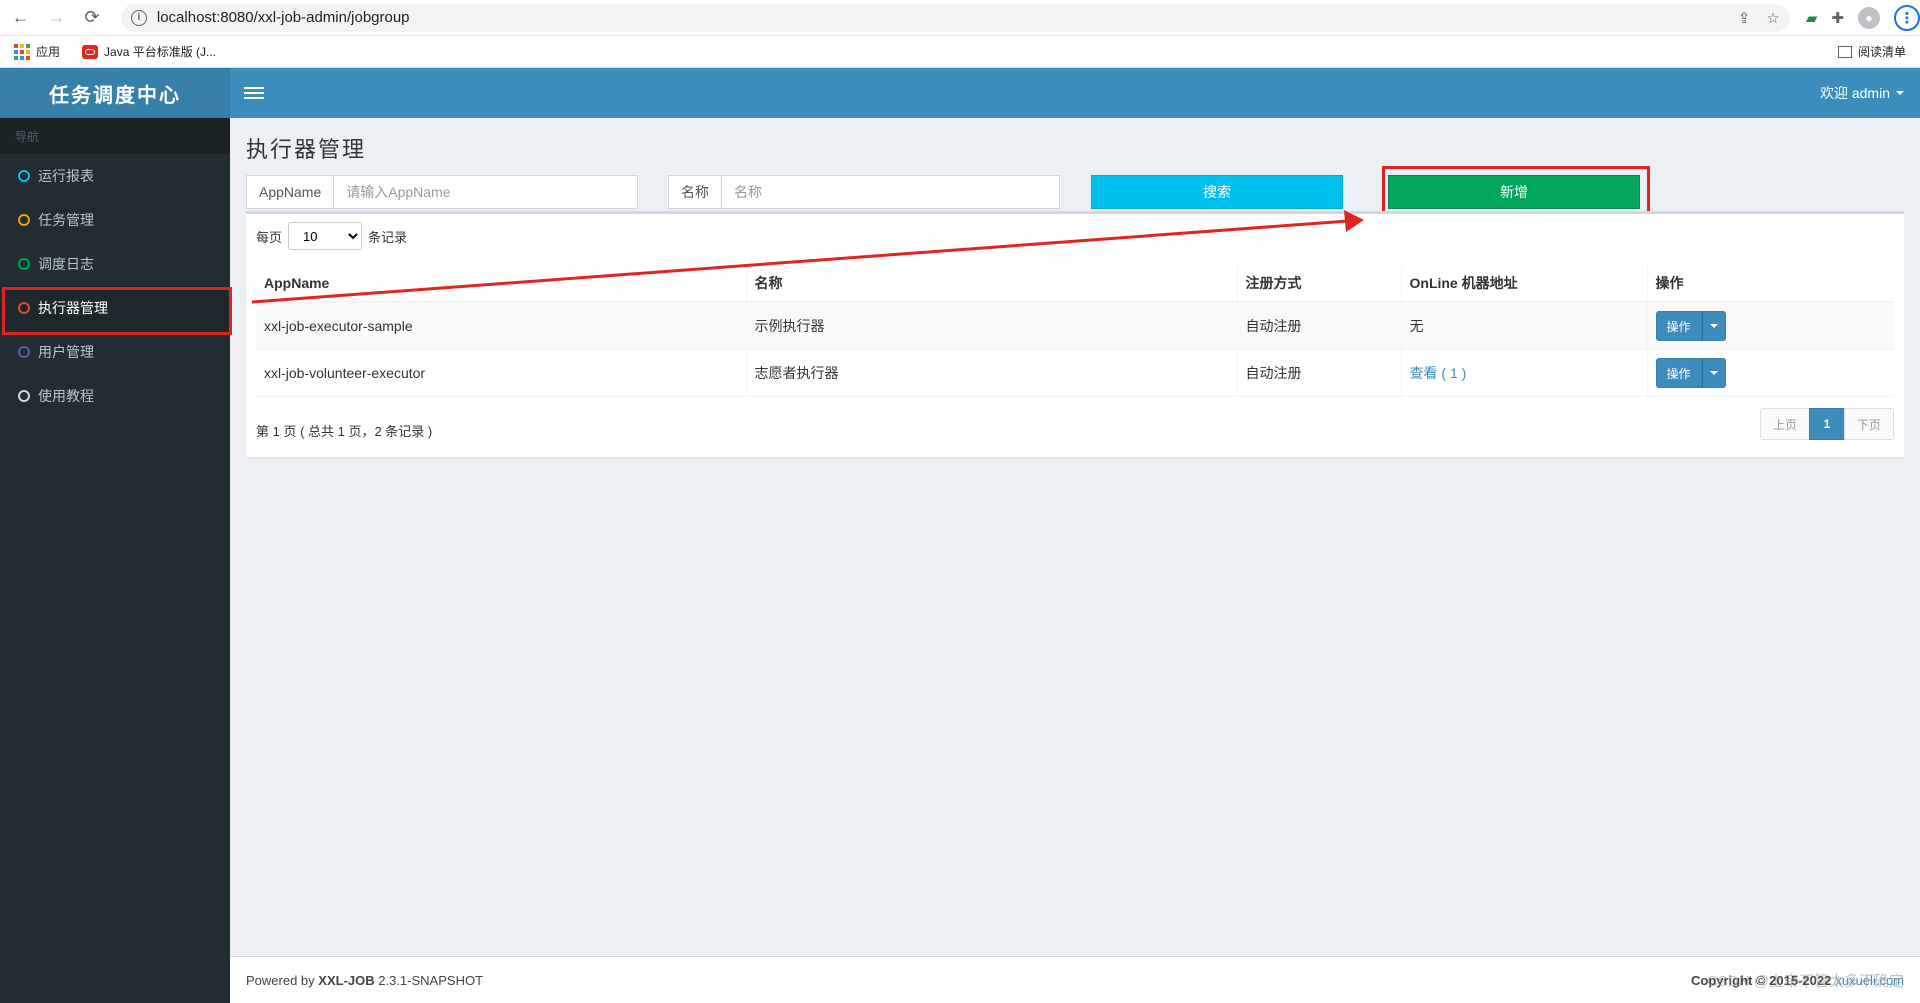 The height and width of the screenshot is (1003, 1920). I want to click on footer-copyright: Copyright © 2015-2022 xuxueli.com, so click(1797, 980).